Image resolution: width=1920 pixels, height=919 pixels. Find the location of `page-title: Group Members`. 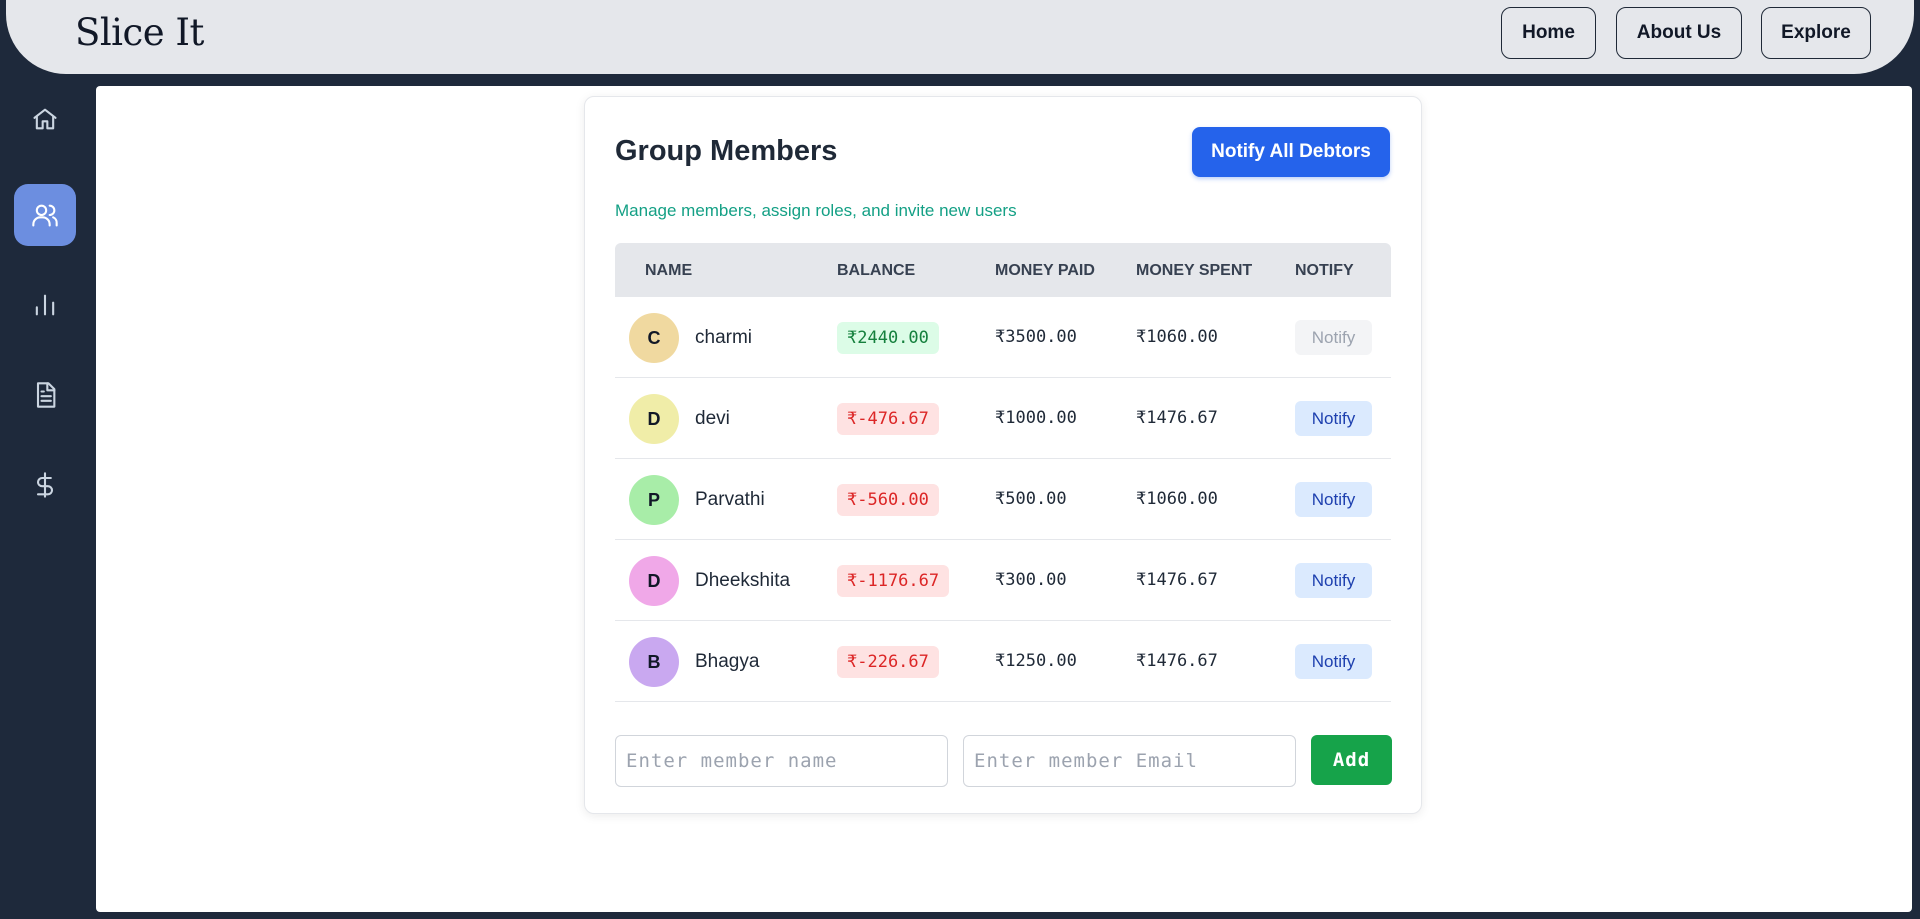

page-title: Group Members is located at coordinates (726, 151).